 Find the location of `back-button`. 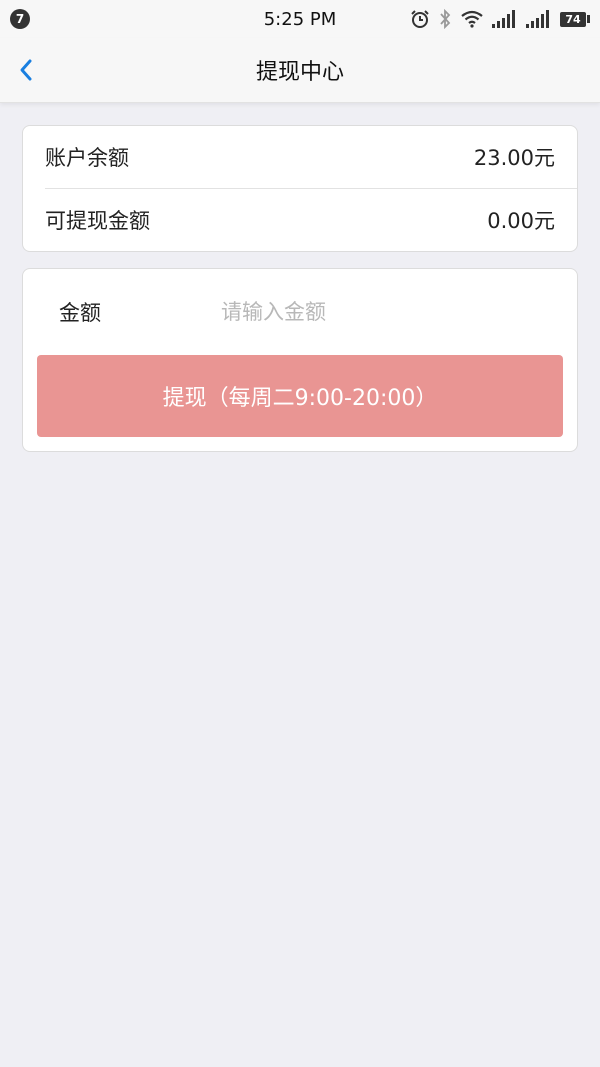

back-button is located at coordinates (26, 70).